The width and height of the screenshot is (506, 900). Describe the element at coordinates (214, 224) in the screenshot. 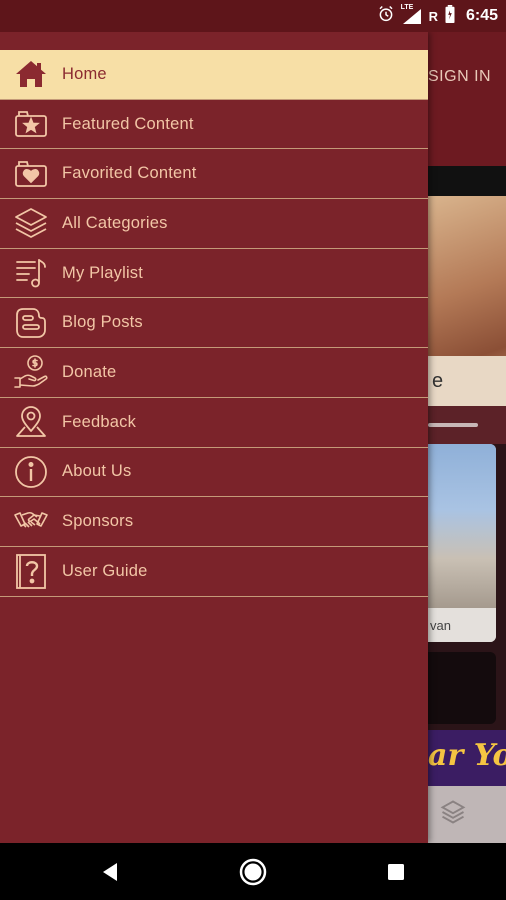

I see `drawer-item-all-categories: All Categories` at that location.